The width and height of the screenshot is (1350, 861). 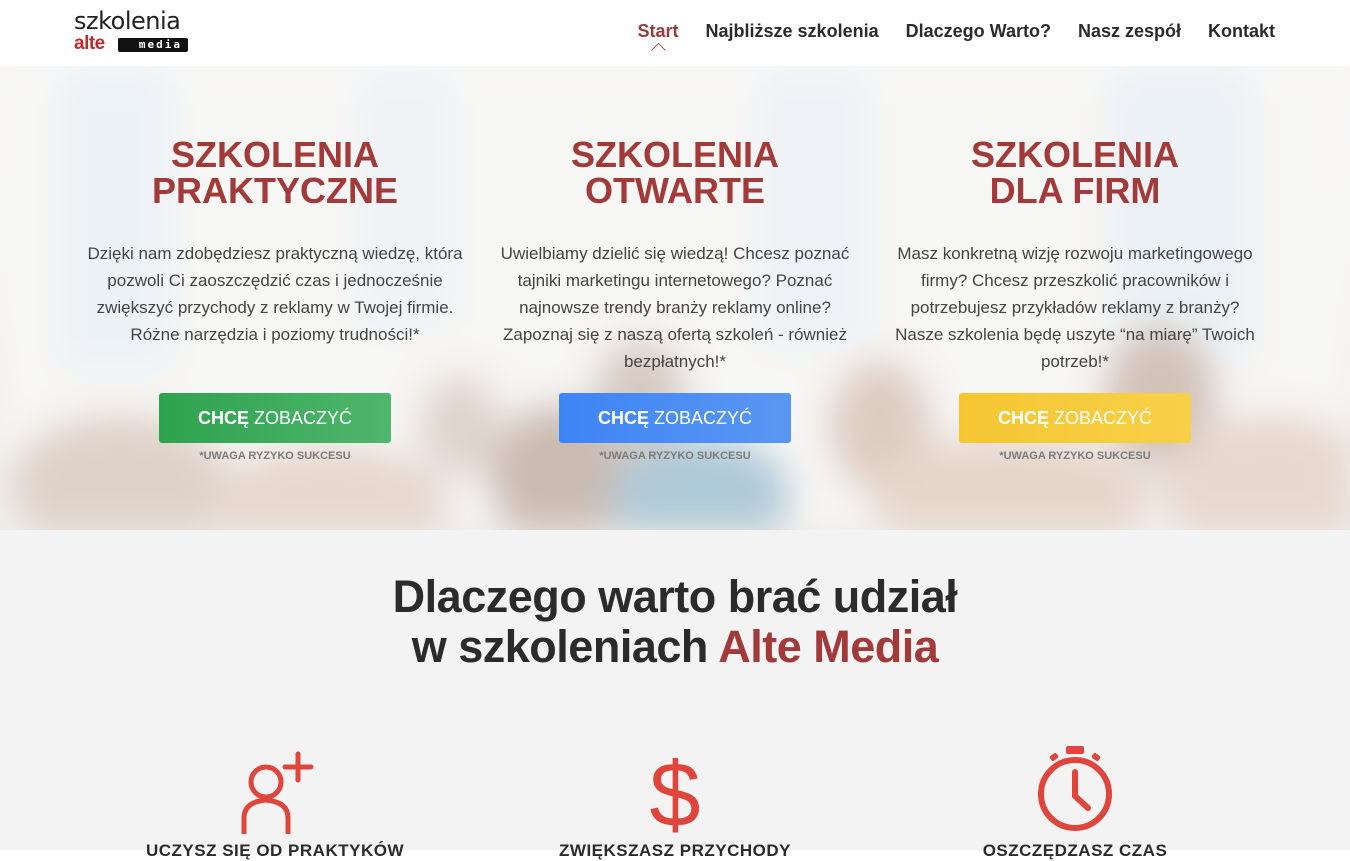 I want to click on logo-szkolenia: szkolenia, so click(x=127, y=21).